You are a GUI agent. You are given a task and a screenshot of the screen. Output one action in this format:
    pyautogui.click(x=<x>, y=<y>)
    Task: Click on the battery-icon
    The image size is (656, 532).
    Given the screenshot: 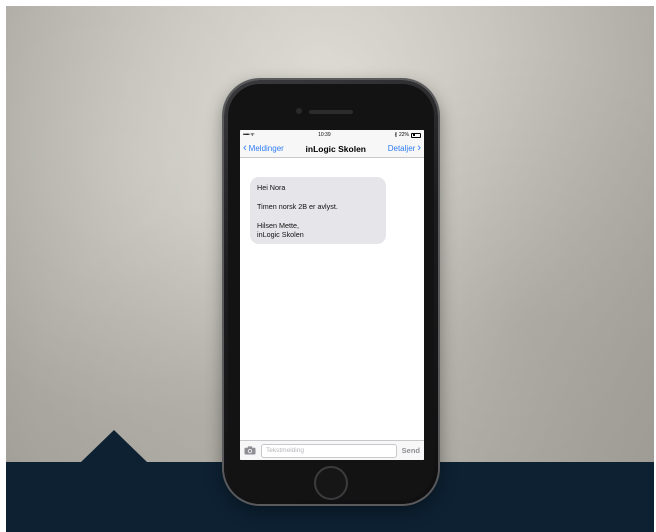 What is the action you would take?
    pyautogui.click(x=416, y=135)
    